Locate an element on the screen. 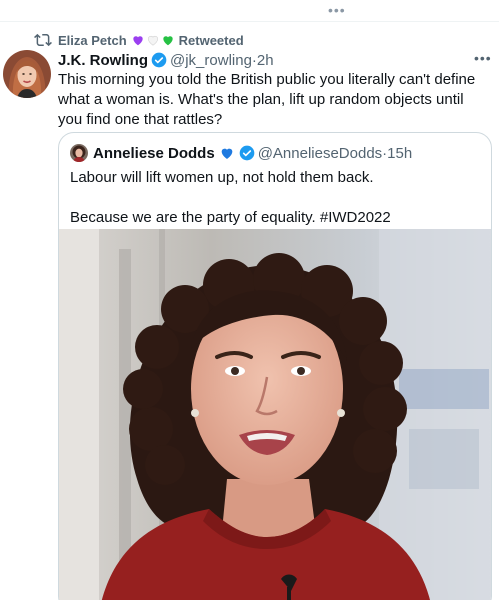  more-dots-icon: ••• is located at coordinates (337, 10).